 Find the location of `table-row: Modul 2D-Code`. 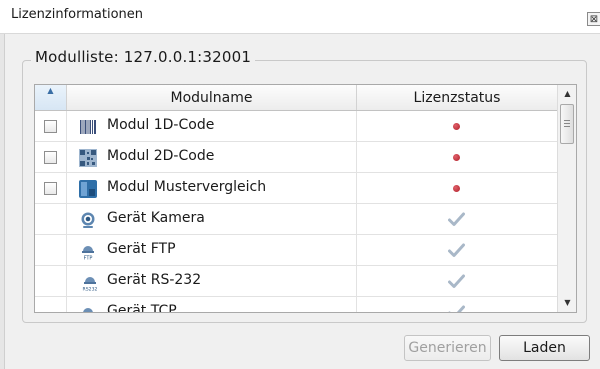

table-row: Modul 2D-Code is located at coordinates (296, 157).